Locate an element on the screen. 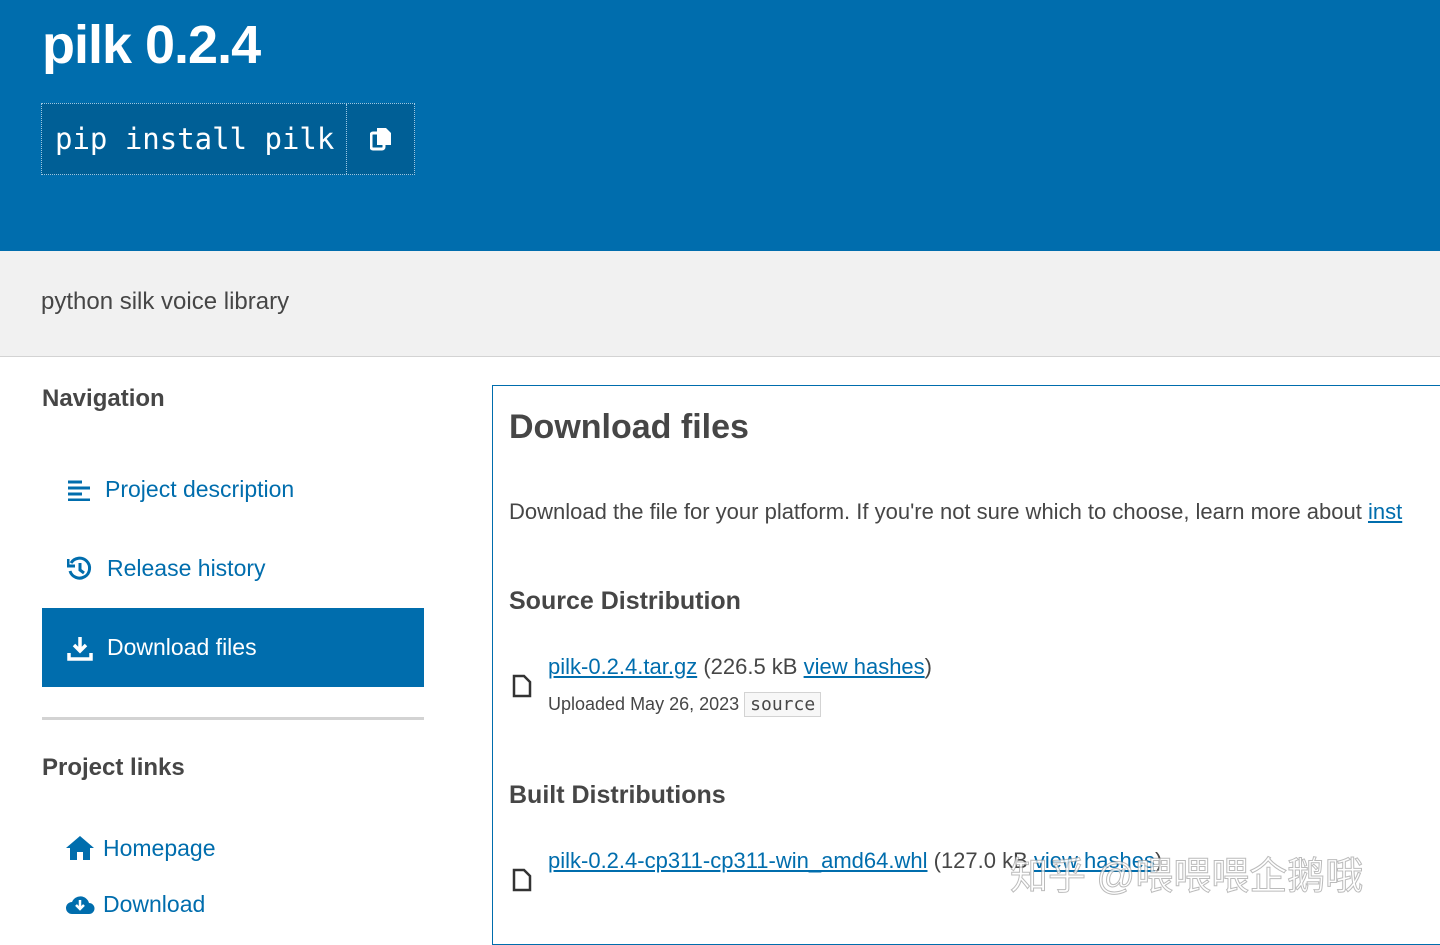 The image size is (1440, 945). file-link: pilk-0.2.4-cp311-cp311-win_amd64.whl is located at coordinates (738, 860).